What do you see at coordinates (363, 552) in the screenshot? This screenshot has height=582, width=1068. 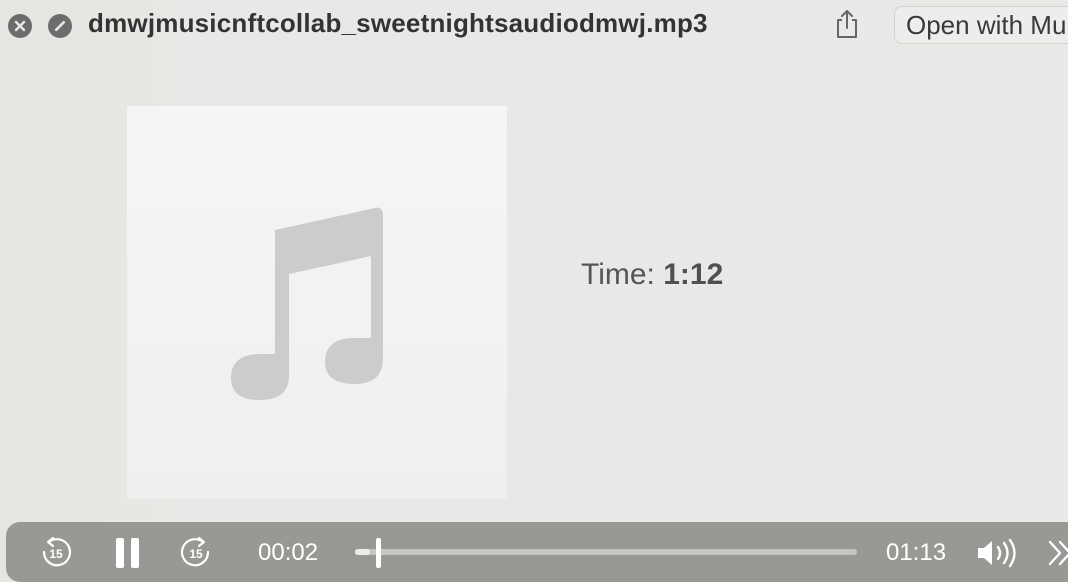 I see `progress-fill` at bounding box center [363, 552].